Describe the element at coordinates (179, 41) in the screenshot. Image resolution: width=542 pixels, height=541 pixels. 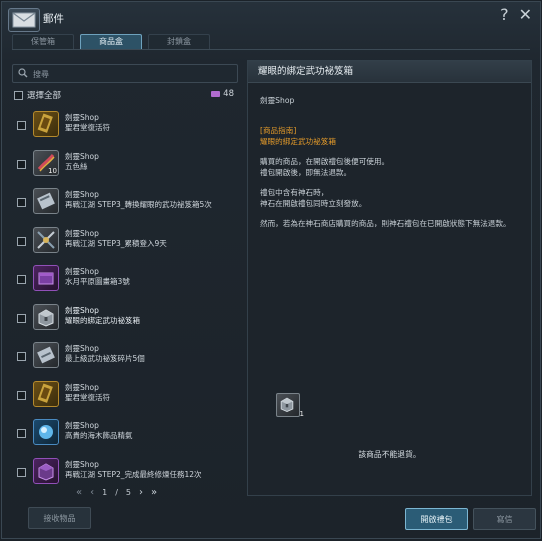
I see `tab-block-box: 封鎖盒` at that location.